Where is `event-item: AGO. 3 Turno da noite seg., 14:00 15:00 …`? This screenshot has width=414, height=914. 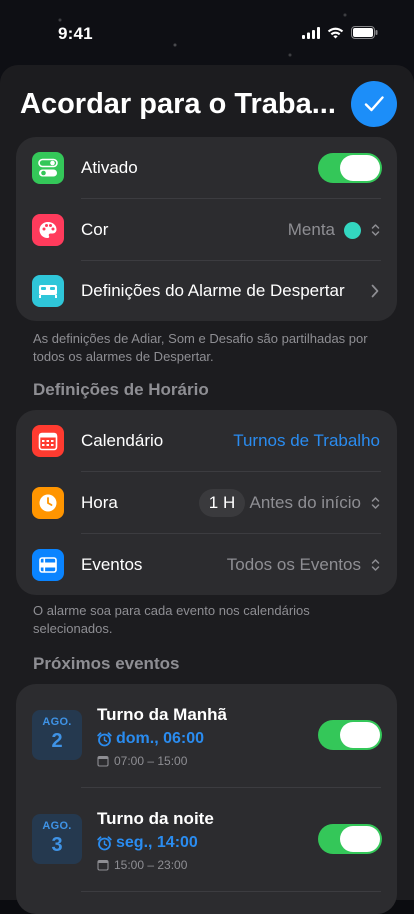 event-item: AGO. 3 Turno da noite seg., 14:00 15:00 … is located at coordinates (206, 840).